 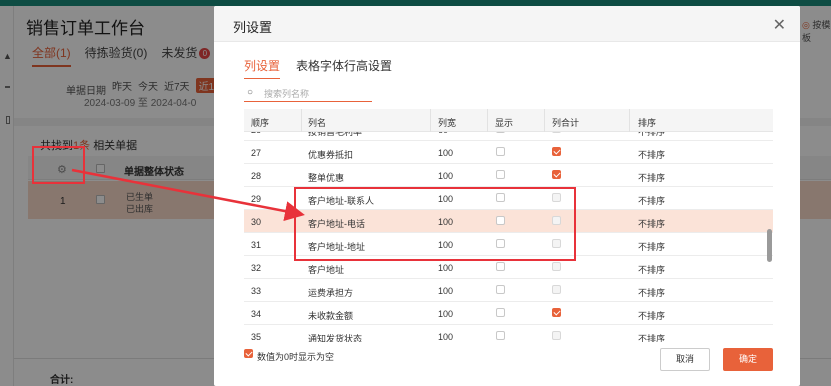 I want to click on dialog-tabs: 列设置 表格字体行高设置, so click(x=318, y=68).